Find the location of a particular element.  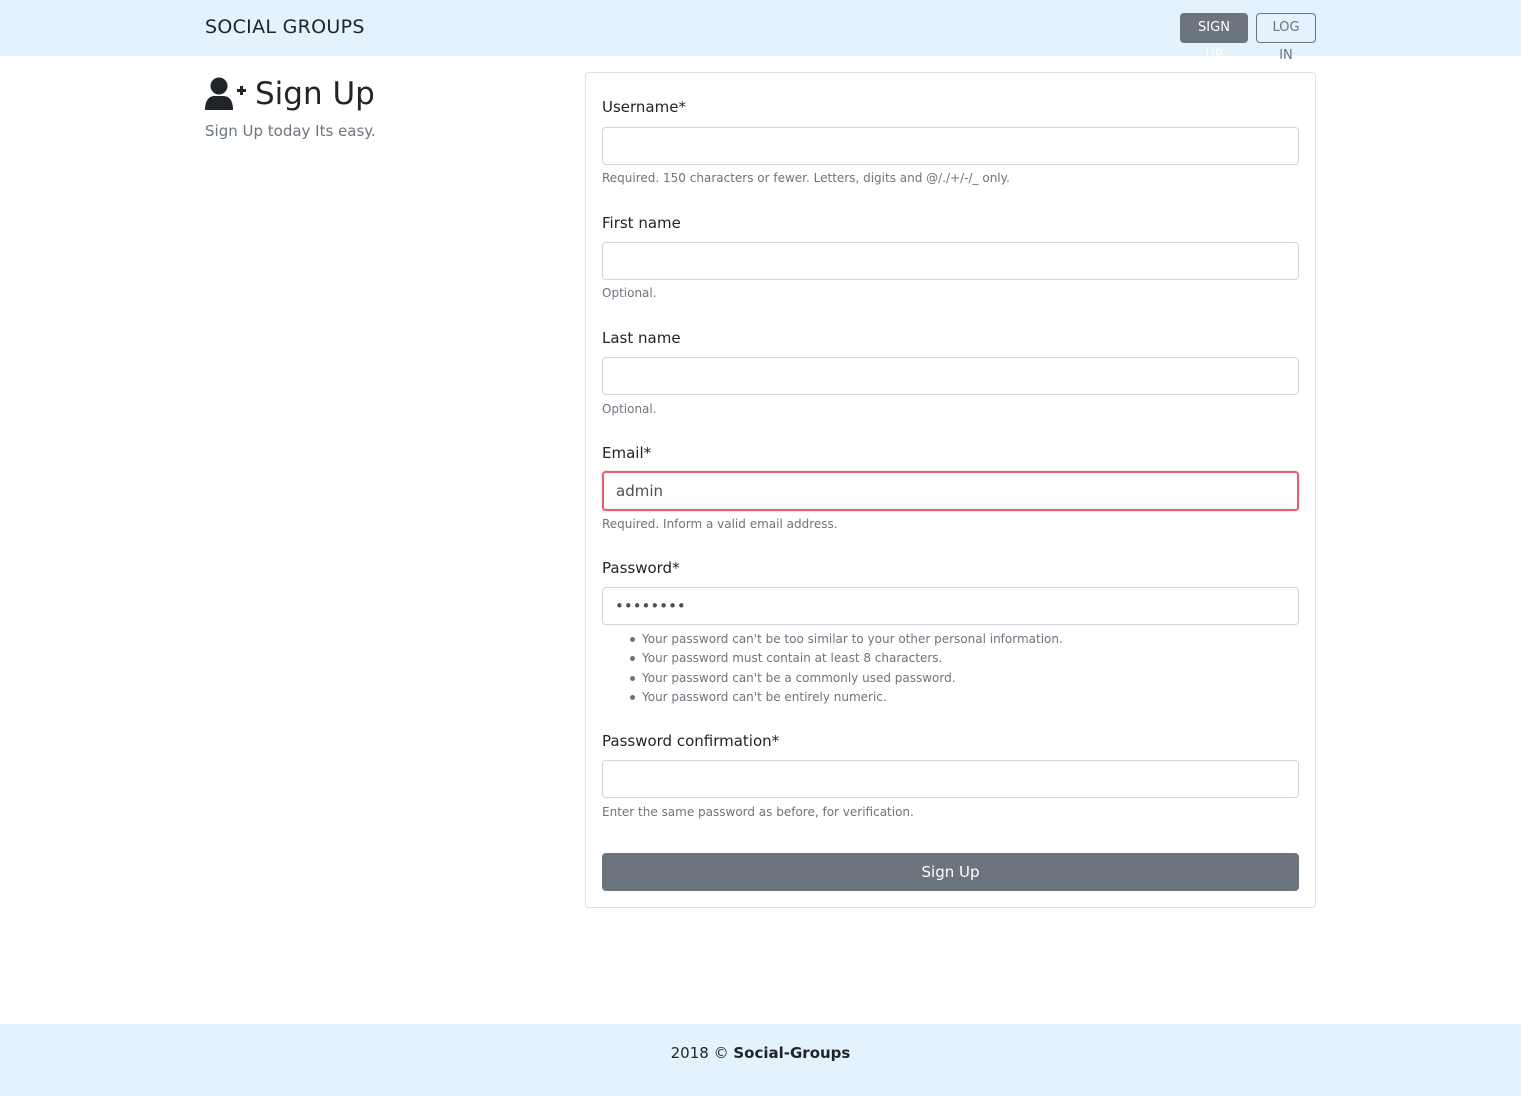

last-name-help: Optional. is located at coordinates (629, 409).